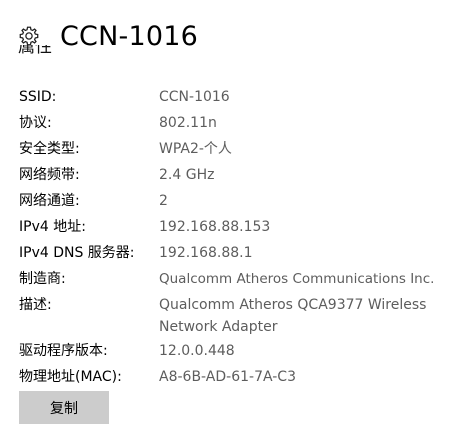 The image size is (455, 433). Describe the element at coordinates (206, 253) in the screenshot. I see `property-value: 192.168.88.1` at that location.